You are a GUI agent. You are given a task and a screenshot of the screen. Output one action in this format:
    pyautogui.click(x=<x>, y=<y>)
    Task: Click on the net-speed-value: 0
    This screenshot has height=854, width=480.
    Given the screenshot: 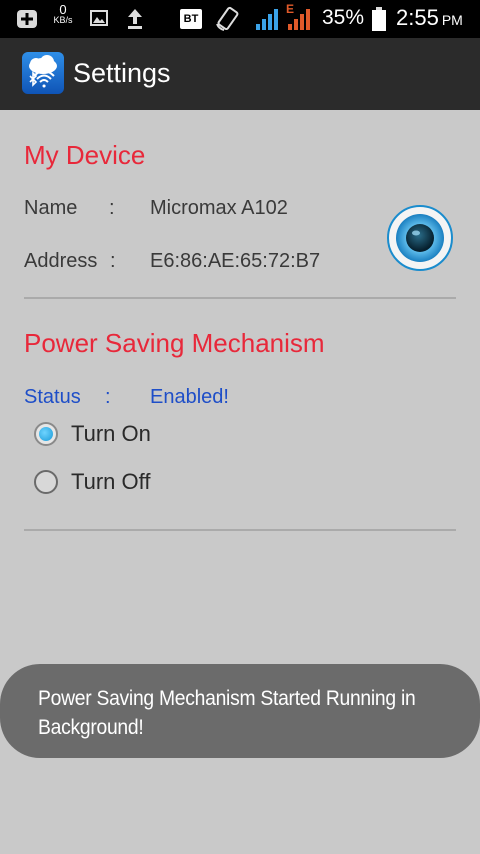 What is the action you would take?
    pyautogui.click(x=63, y=9)
    